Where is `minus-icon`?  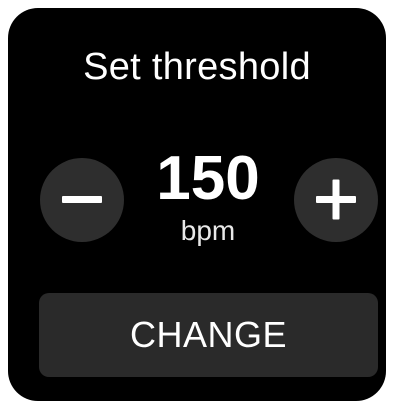 minus-icon is located at coordinates (82, 199).